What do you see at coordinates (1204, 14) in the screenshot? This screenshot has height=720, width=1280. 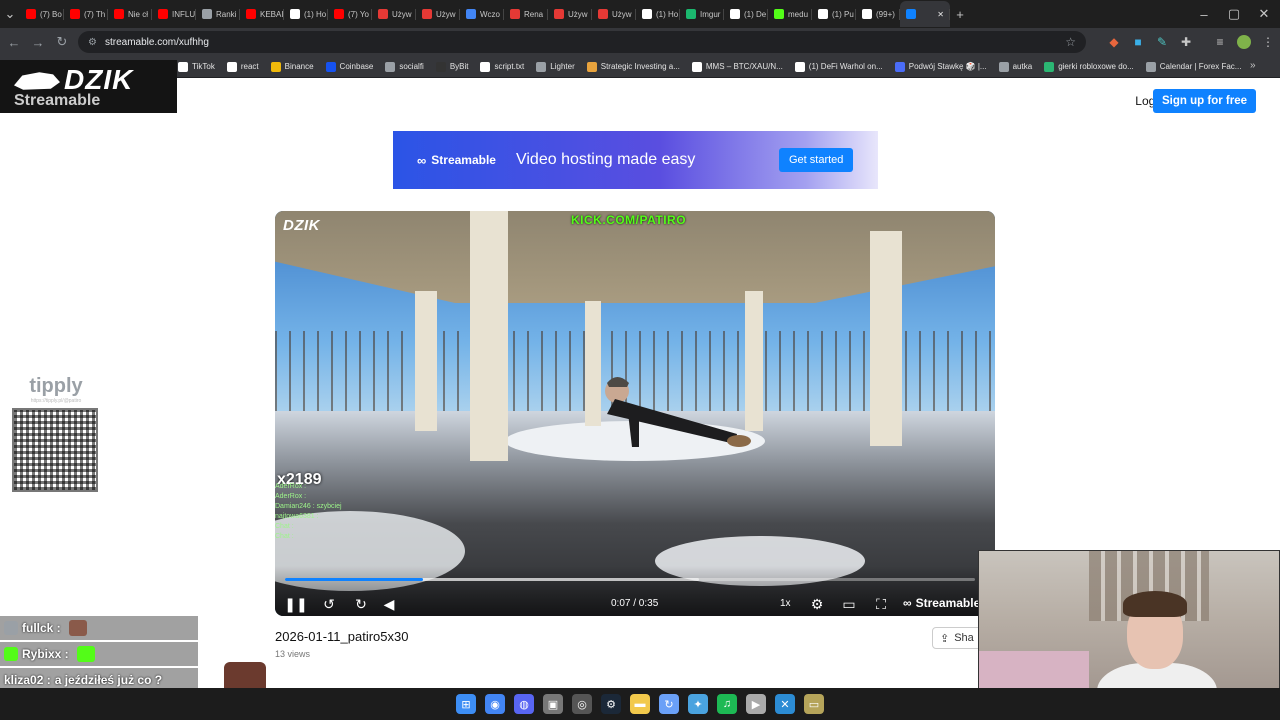 I see `minimize-icon: –` at bounding box center [1204, 14].